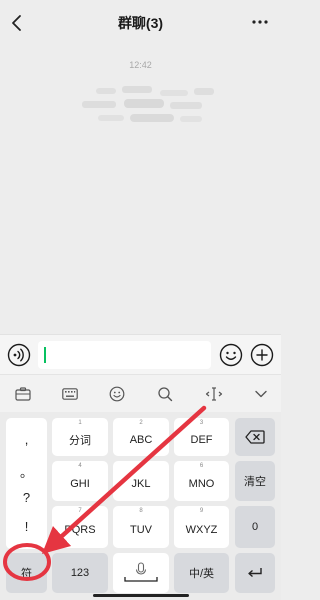  I want to click on clear-label: 清空, so click(255, 482).